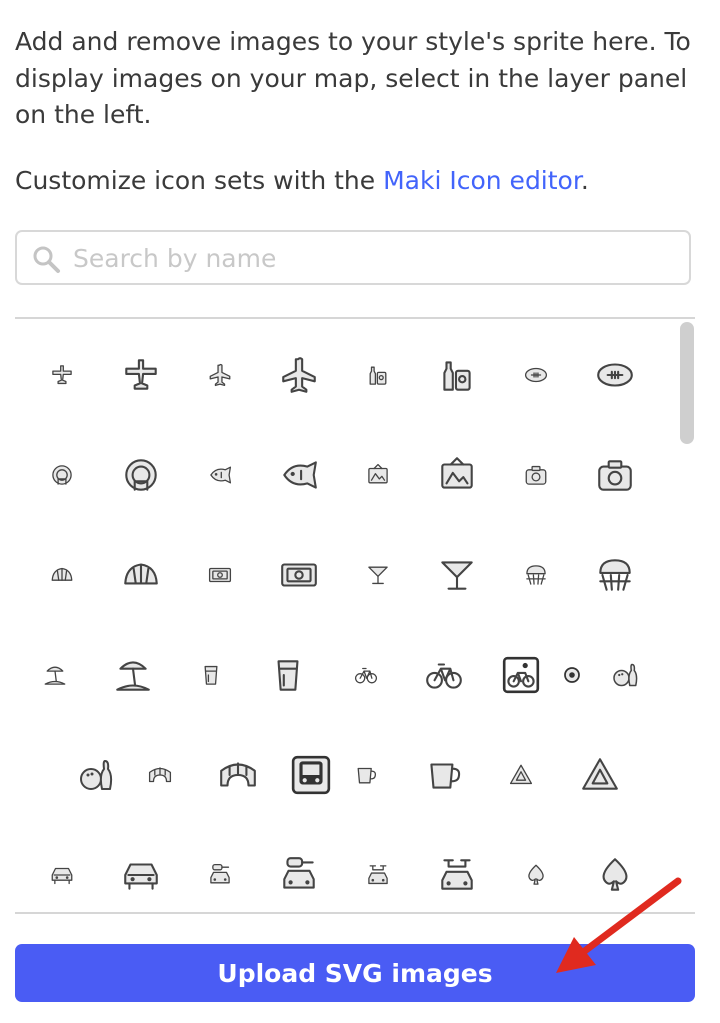  What do you see at coordinates (619, 925) in the screenshot?
I see `annotation-arrow` at bounding box center [619, 925].